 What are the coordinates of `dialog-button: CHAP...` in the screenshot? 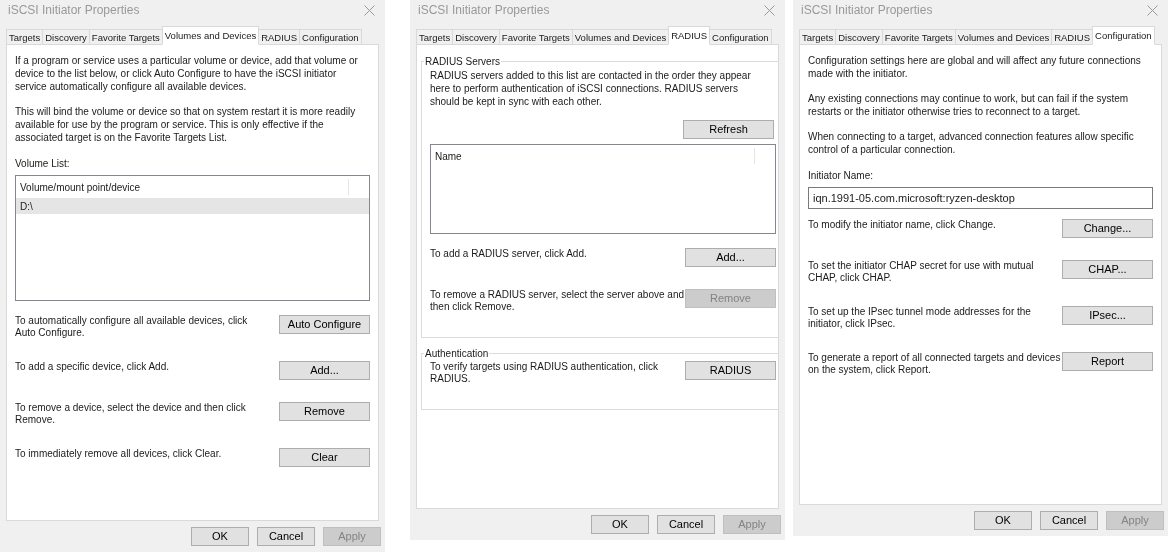 It's located at (1107, 269).